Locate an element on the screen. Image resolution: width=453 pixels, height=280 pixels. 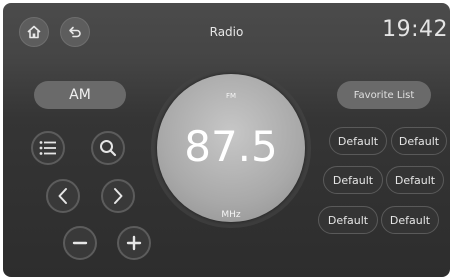
list-icon is located at coordinates (47, 148).